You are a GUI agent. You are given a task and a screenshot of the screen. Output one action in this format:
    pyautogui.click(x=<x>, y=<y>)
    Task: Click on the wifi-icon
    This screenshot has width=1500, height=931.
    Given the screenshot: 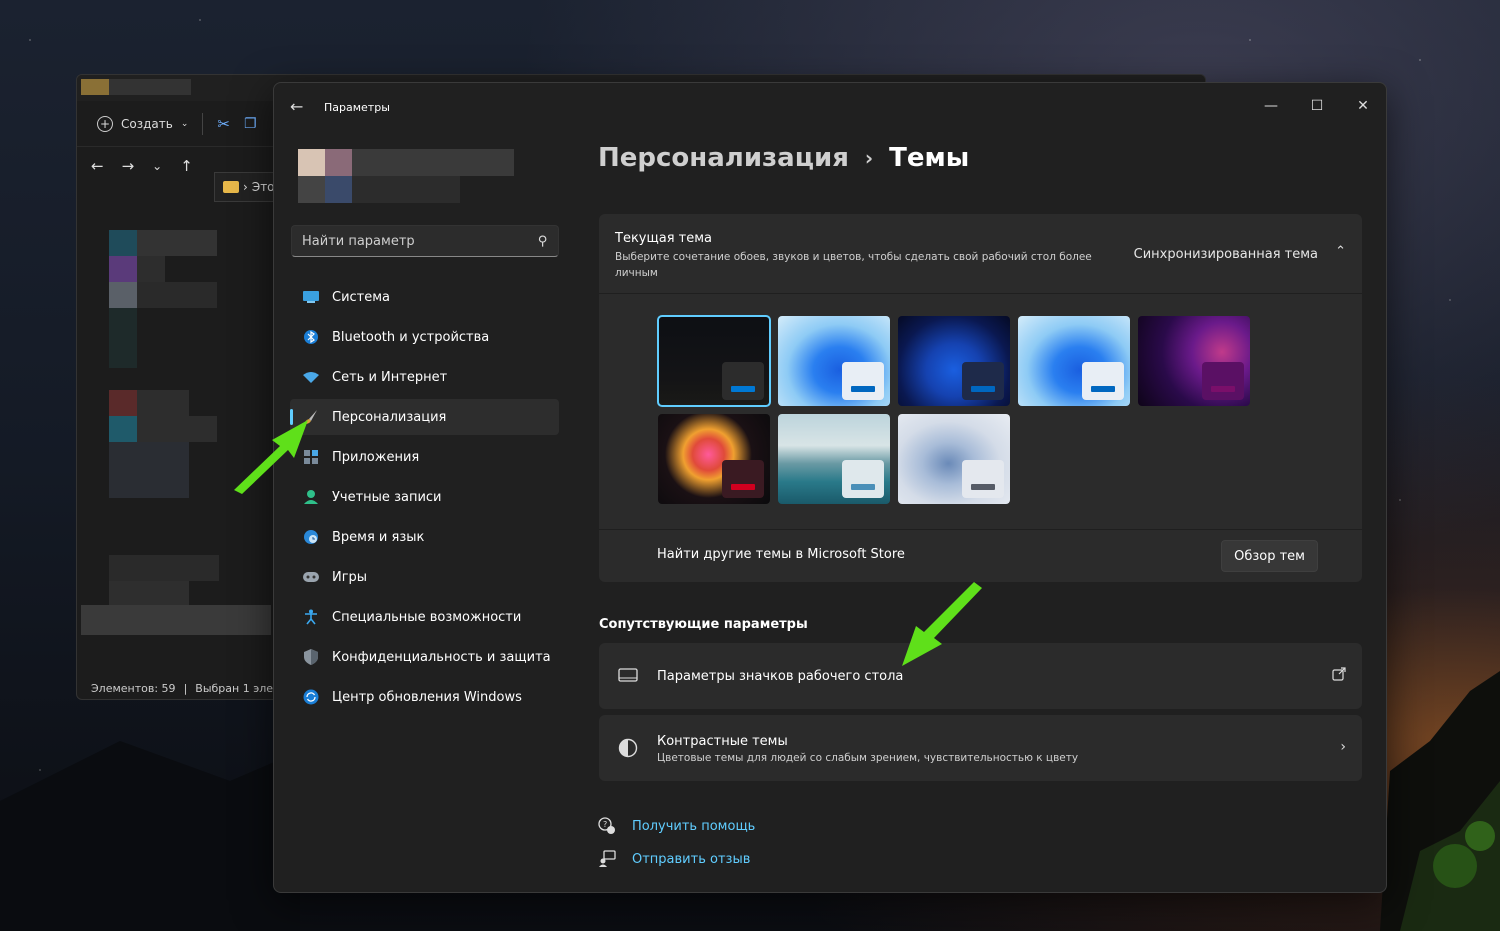 What is the action you would take?
    pyautogui.click(x=311, y=377)
    